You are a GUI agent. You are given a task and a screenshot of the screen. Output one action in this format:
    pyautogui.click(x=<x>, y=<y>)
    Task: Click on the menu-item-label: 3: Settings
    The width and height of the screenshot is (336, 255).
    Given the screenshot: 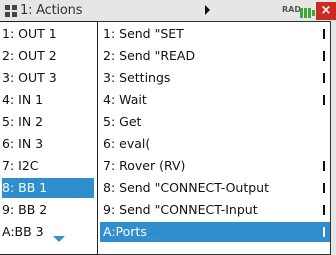 What is the action you would take?
    pyautogui.click(x=137, y=77)
    